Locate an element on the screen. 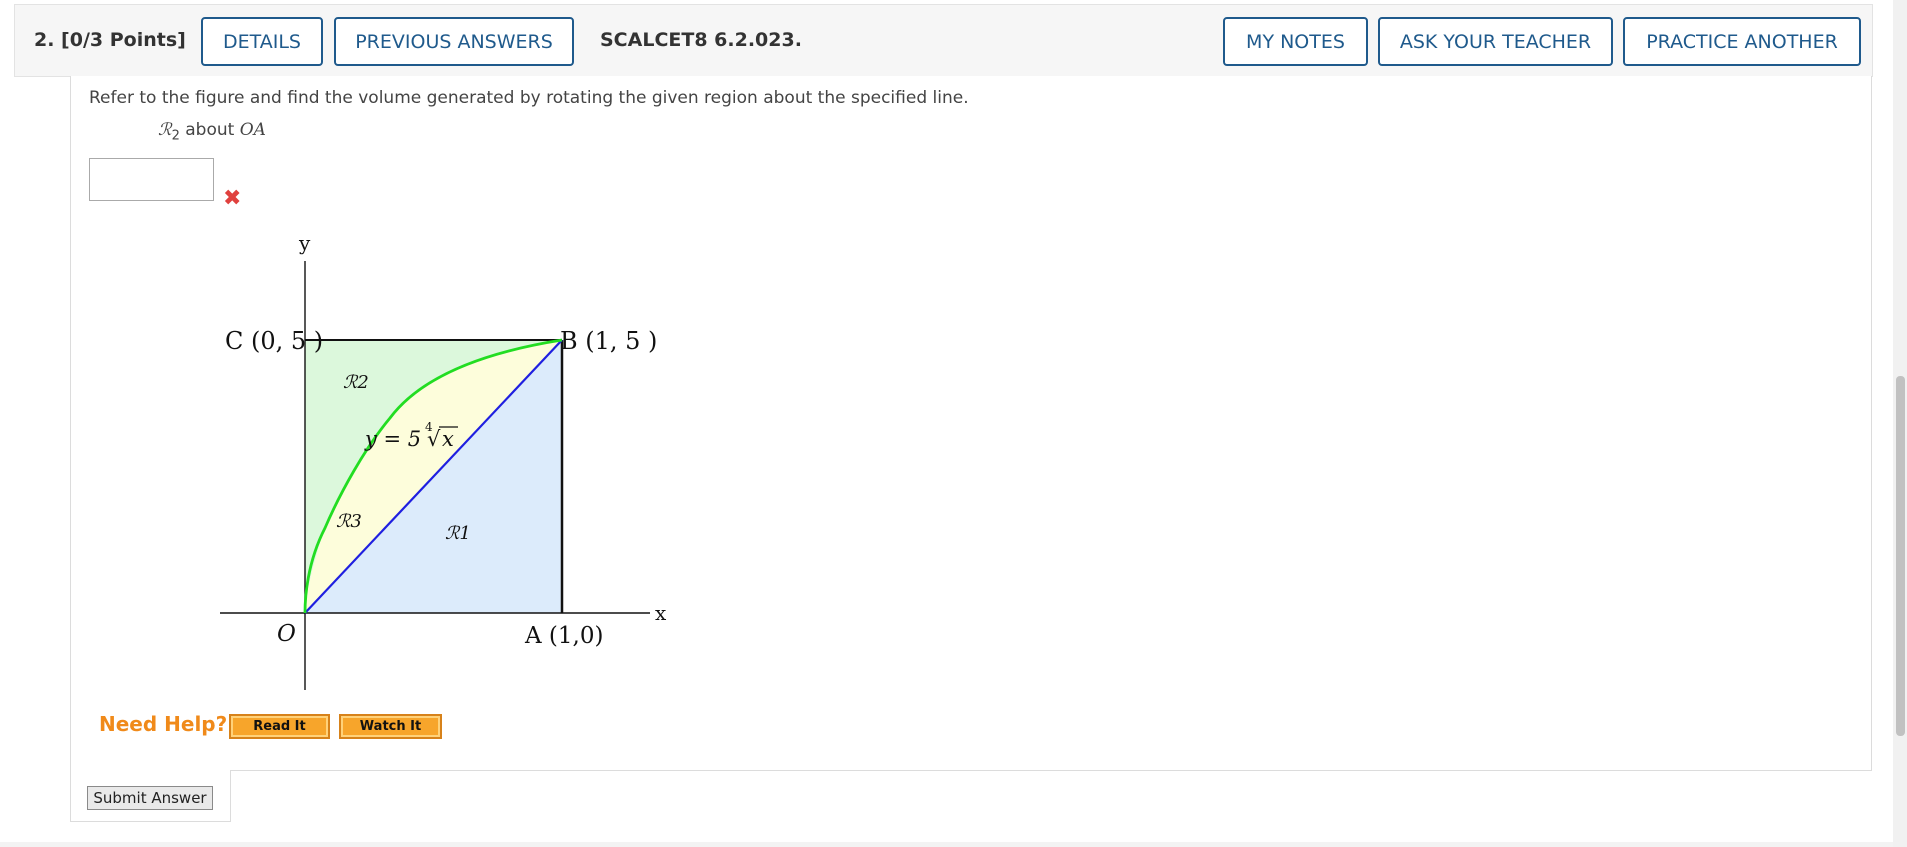 This screenshot has width=1907, height=847. x-axis-label: x is located at coordinates (661, 613).